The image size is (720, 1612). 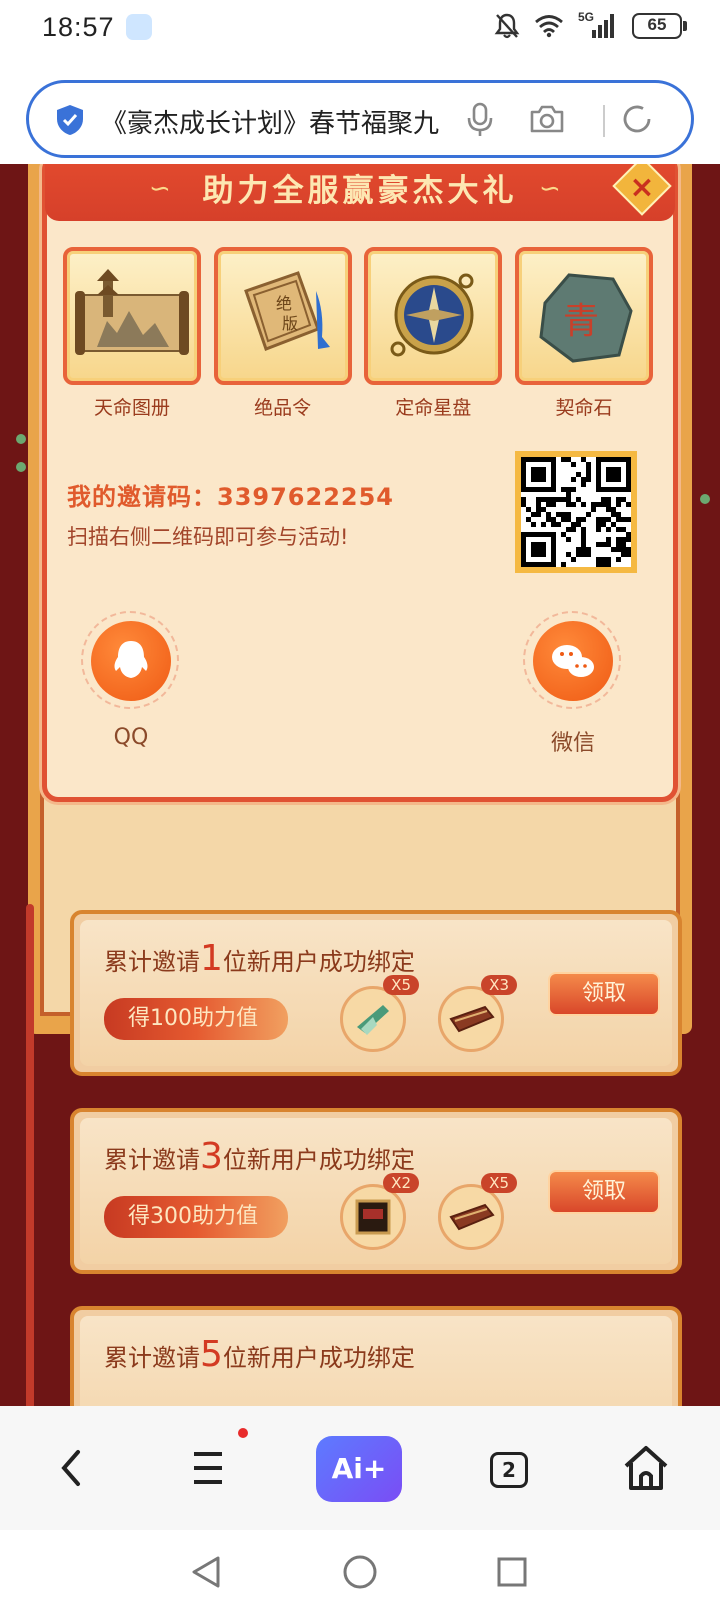 I want to click on system-nav-bar, so click(x=360, y=1571).